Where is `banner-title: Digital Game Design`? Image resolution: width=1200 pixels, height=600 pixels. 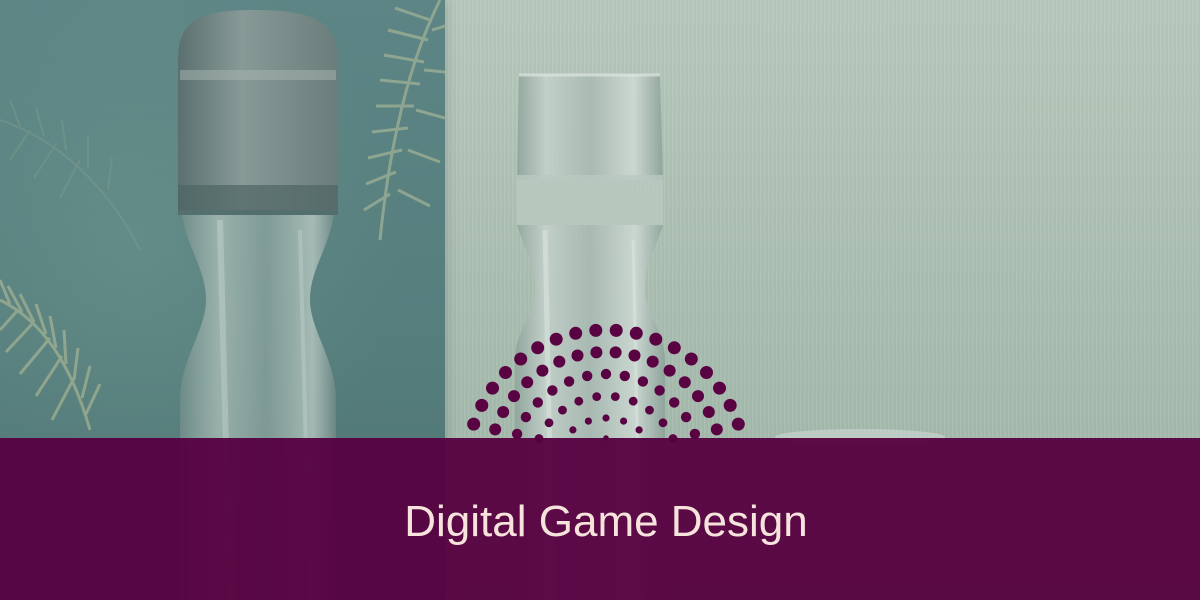
banner-title: Digital Game Design is located at coordinates (606, 521).